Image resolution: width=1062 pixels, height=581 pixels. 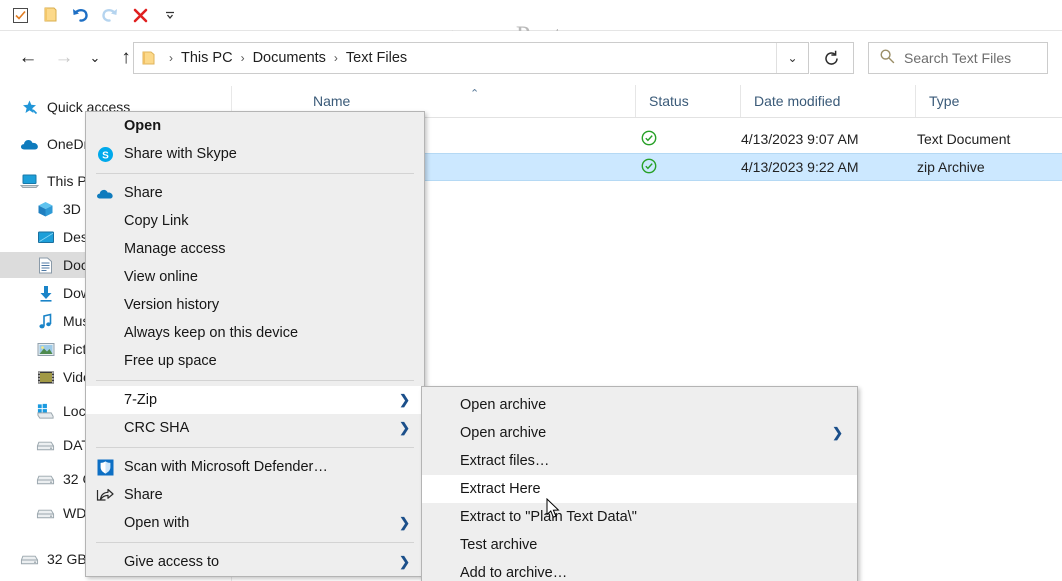 I want to click on back-button: ←, so click(x=28, y=58).